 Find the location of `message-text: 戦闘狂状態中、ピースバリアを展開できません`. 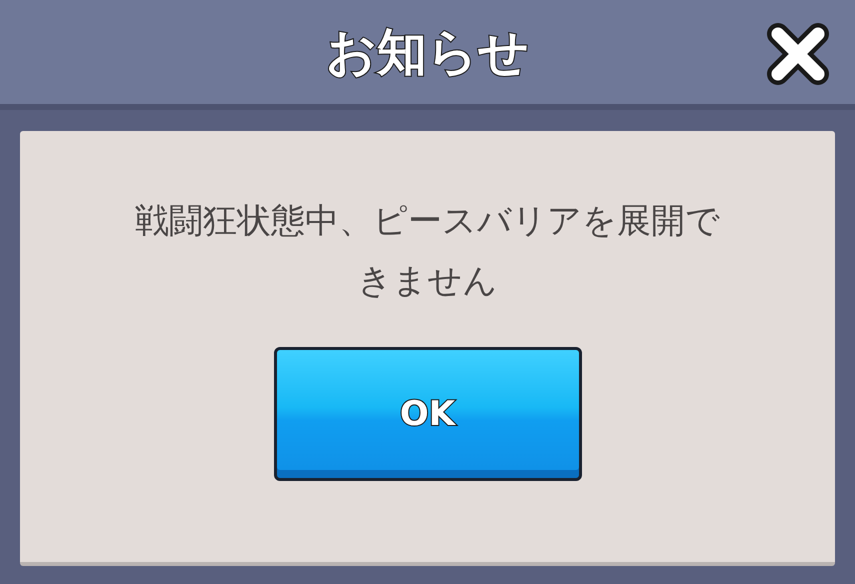

message-text: 戦闘狂状態中、ピースバリアを展開できません is located at coordinates (427, 251).